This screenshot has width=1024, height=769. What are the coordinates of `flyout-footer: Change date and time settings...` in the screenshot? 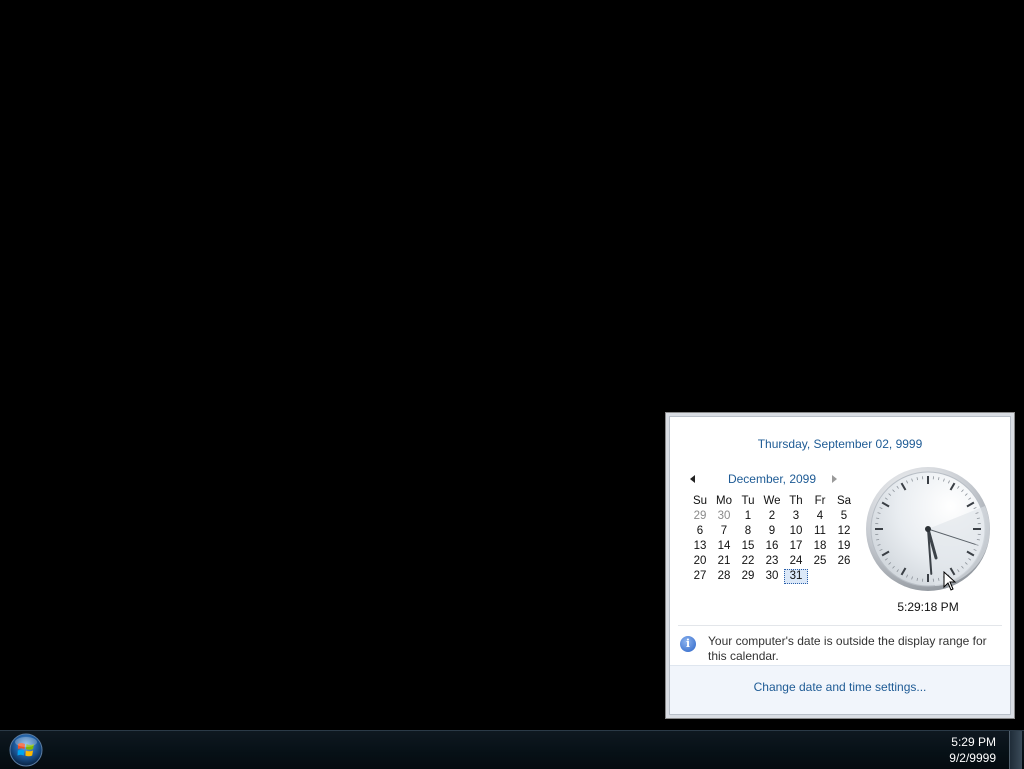 It's located at (840, 689).